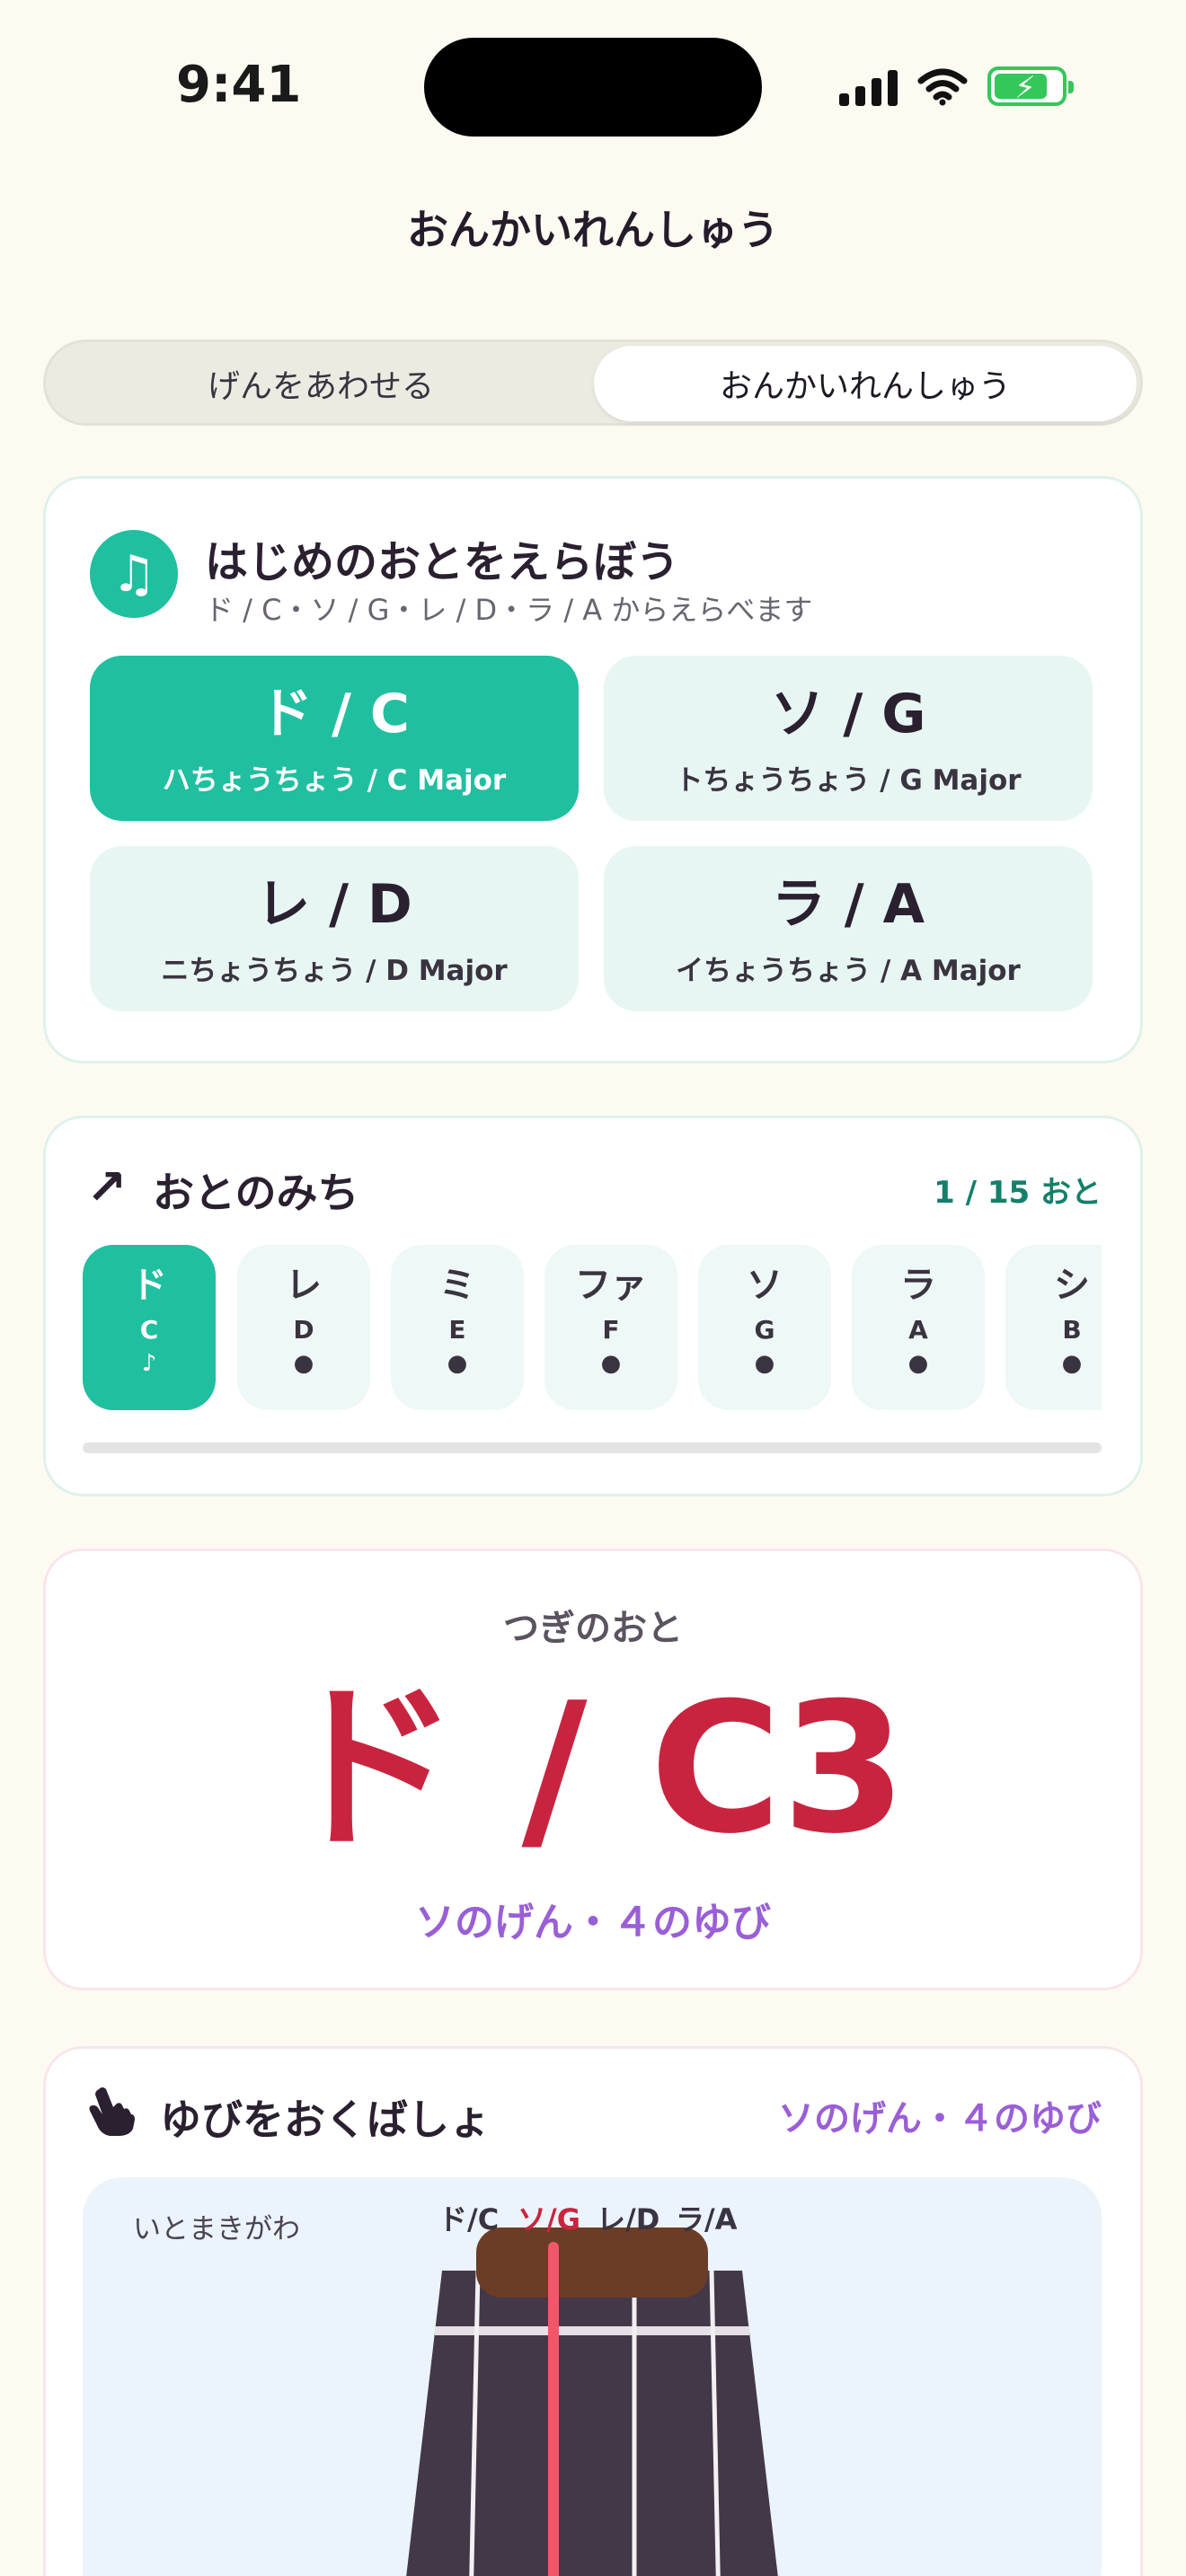 This screenshot has width=1186, height=2576. I want to click on key-button-sub: イちょうちょう / A Major, so click(848, 970).